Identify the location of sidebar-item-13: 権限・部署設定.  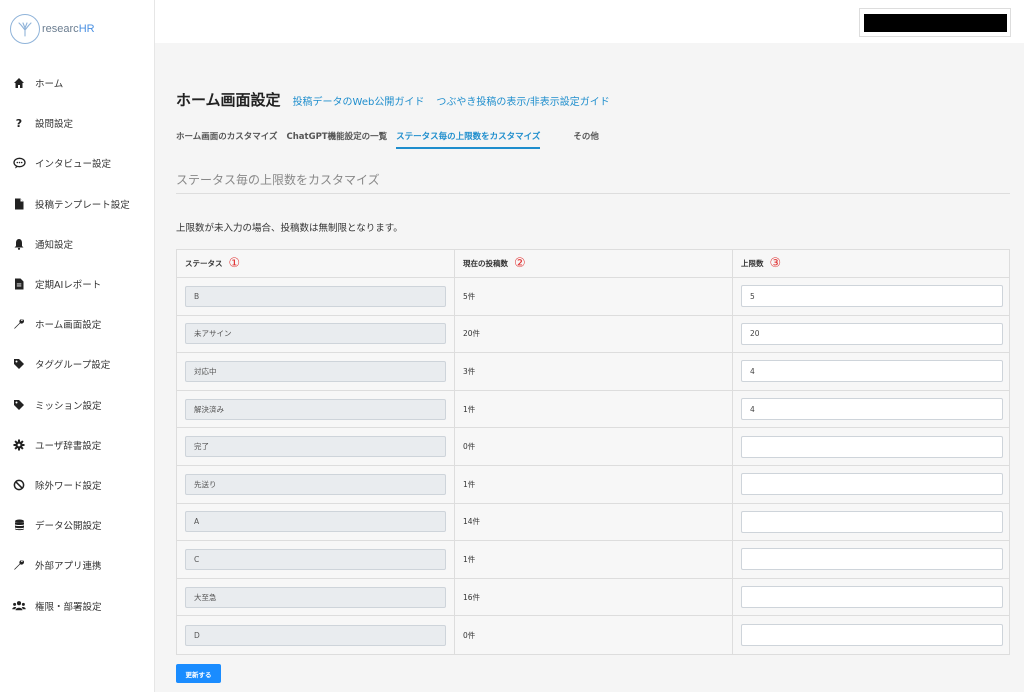
(77, 605).